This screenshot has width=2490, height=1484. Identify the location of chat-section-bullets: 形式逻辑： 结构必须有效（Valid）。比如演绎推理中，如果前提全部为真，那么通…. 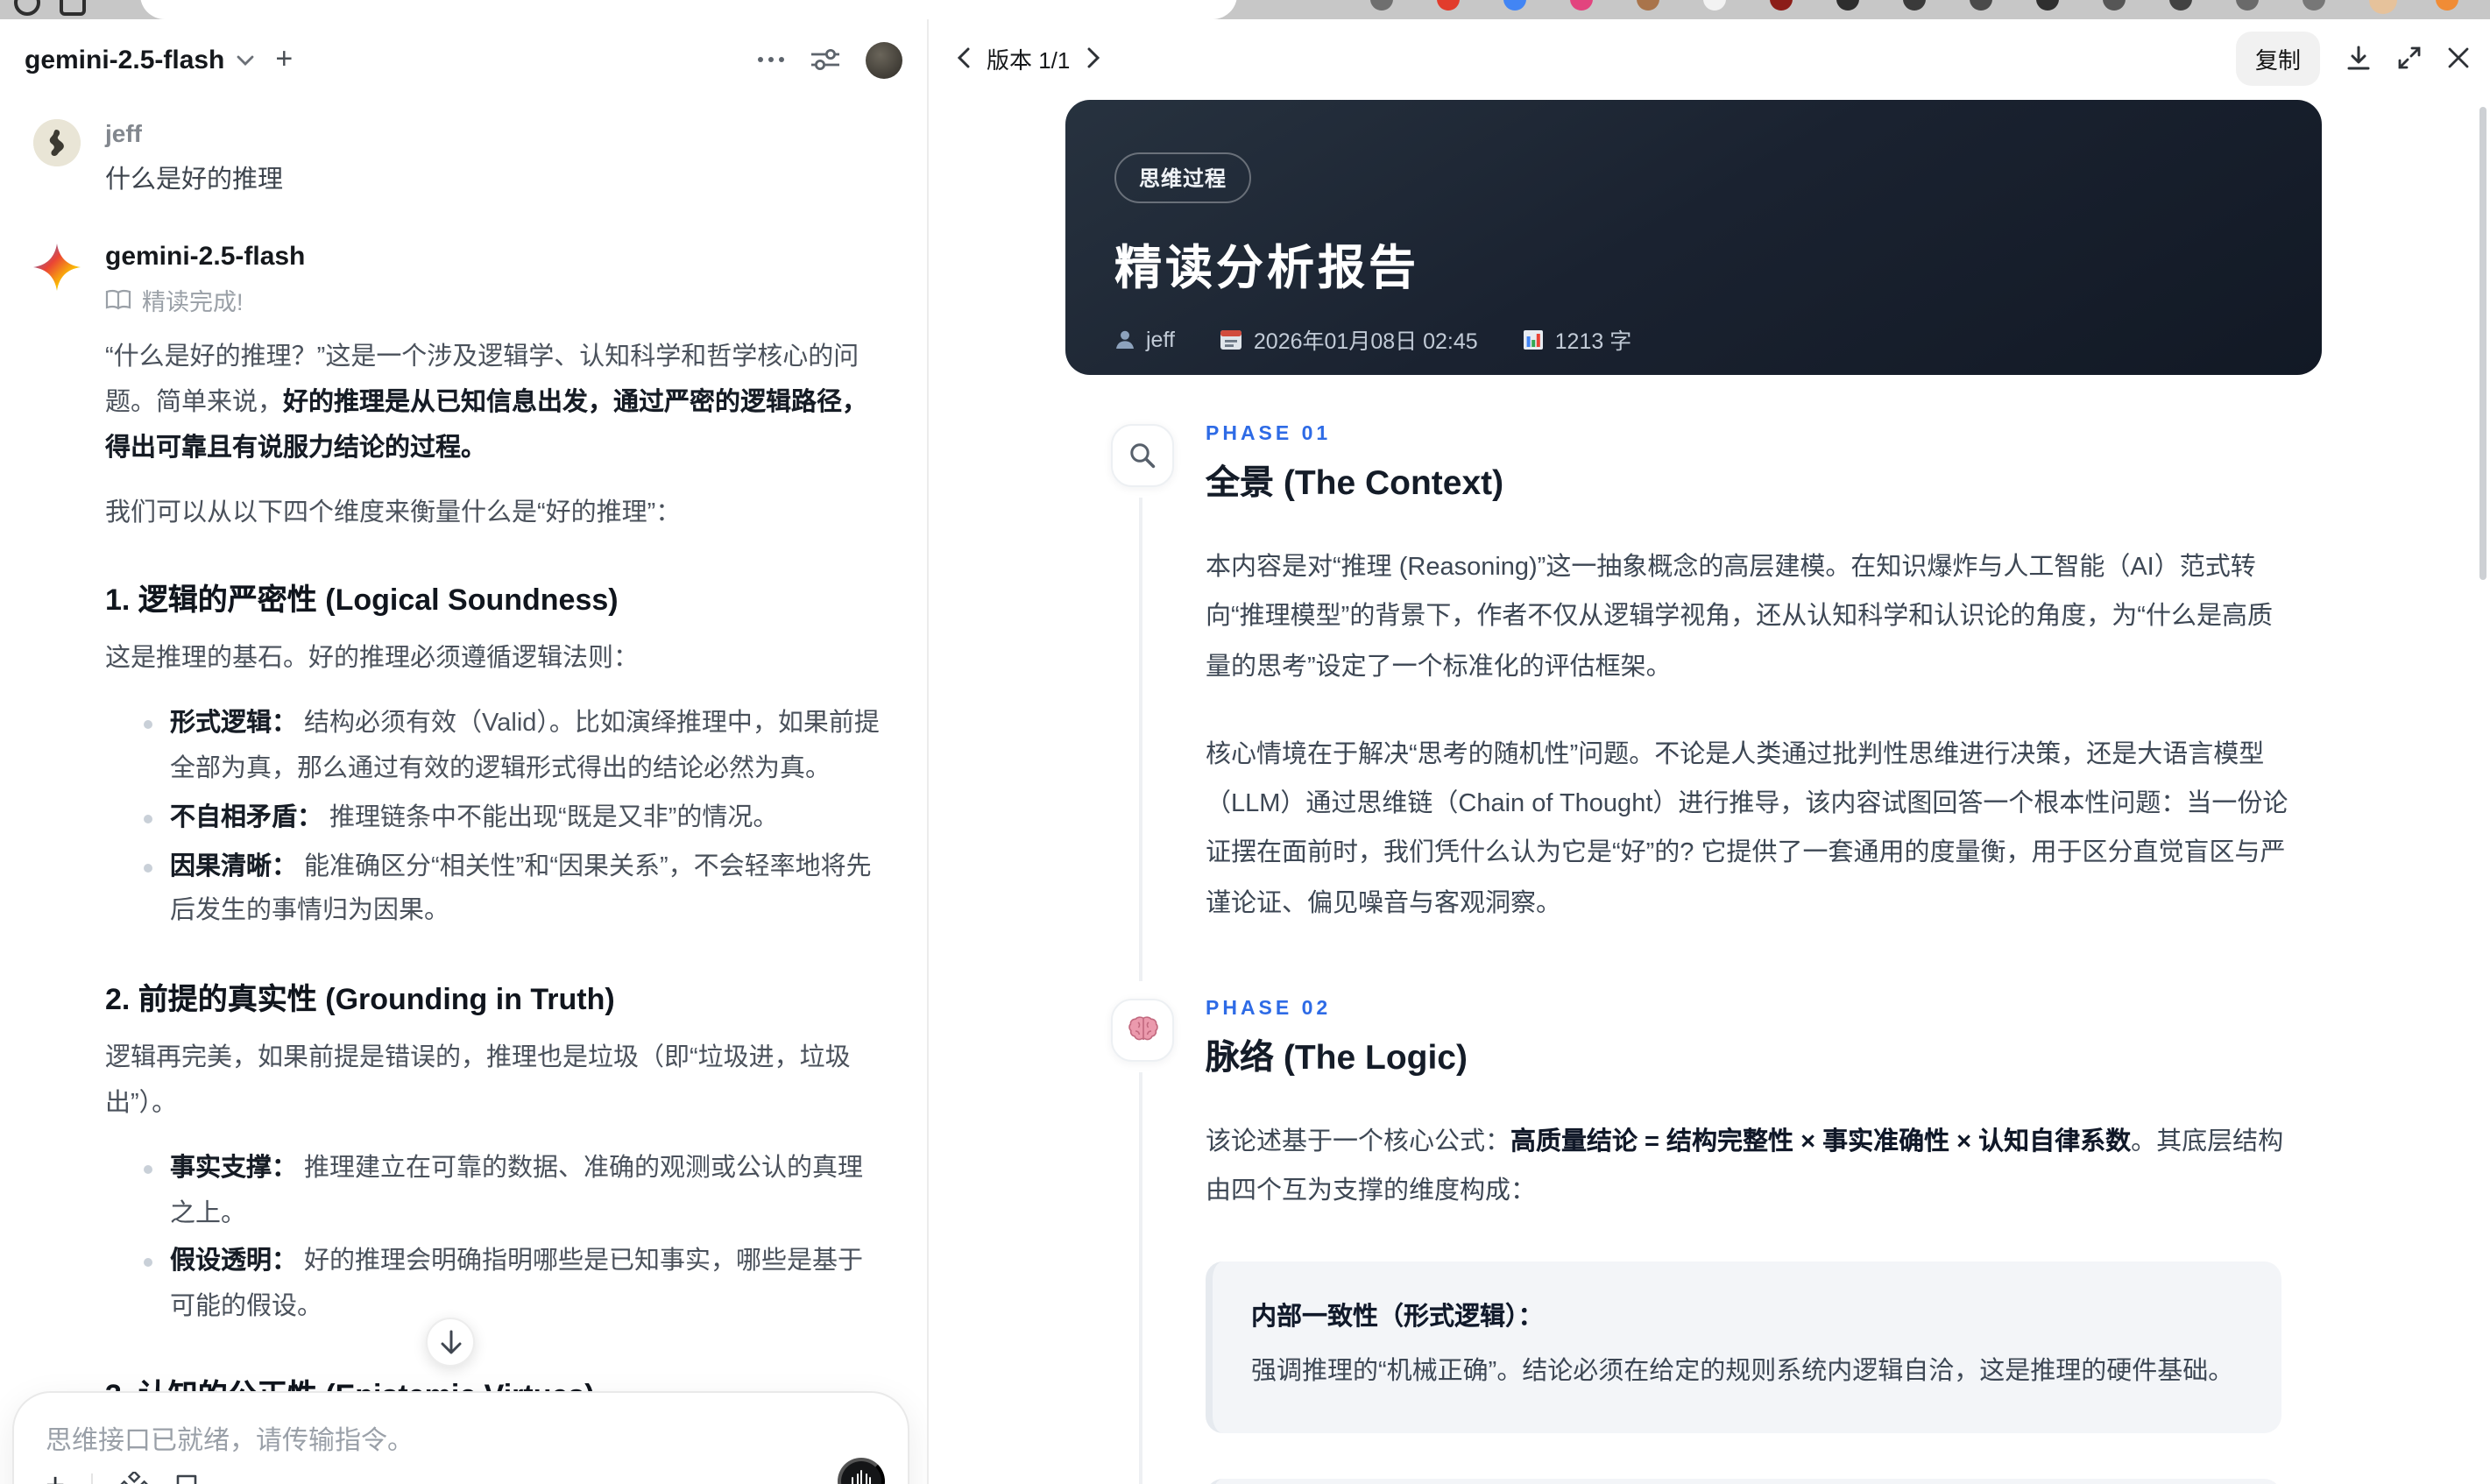
(494, 819).